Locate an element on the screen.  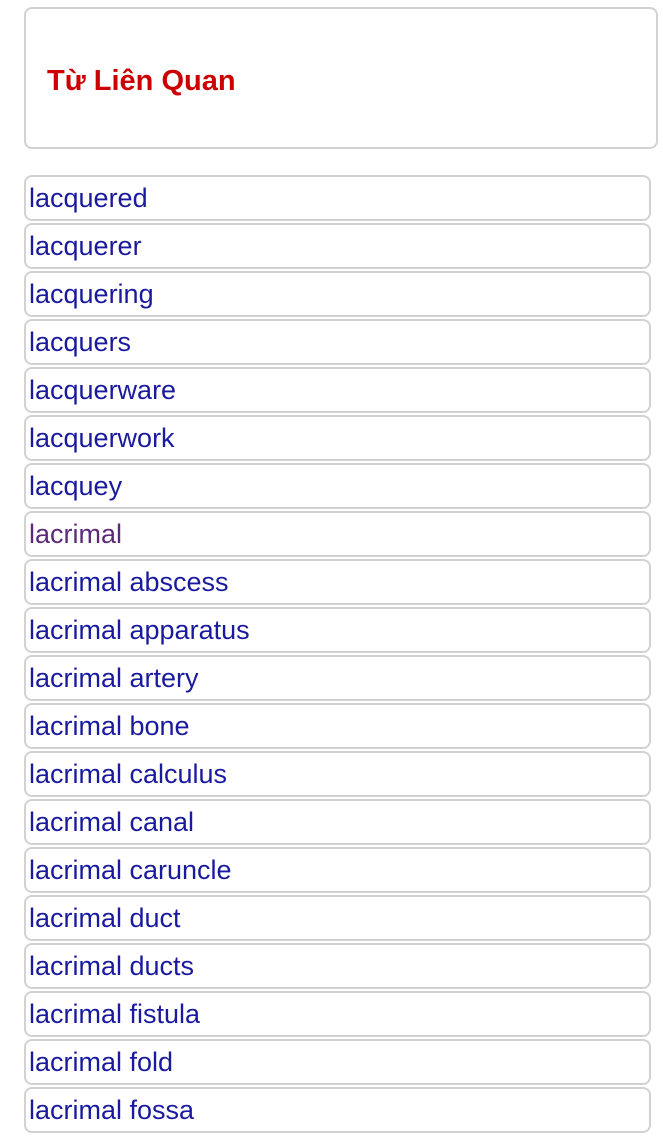
list-item: lacquey is located at coordinates (337, 486).